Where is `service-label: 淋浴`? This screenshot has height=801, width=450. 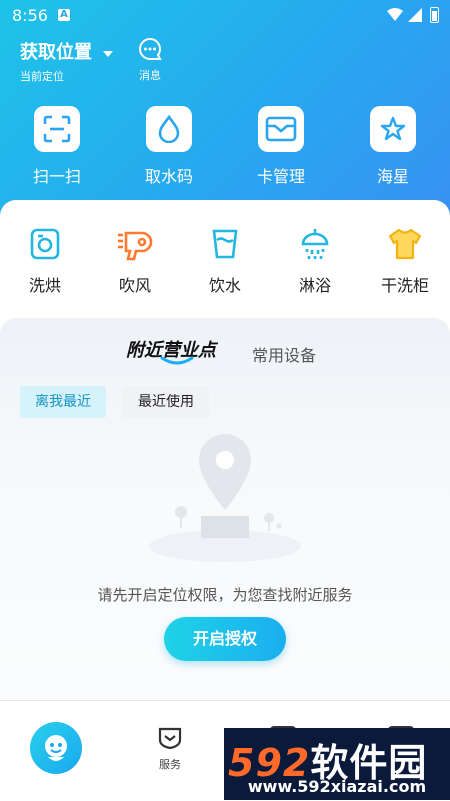
service-label: 淋浴 is located at coordinates (314, 285).